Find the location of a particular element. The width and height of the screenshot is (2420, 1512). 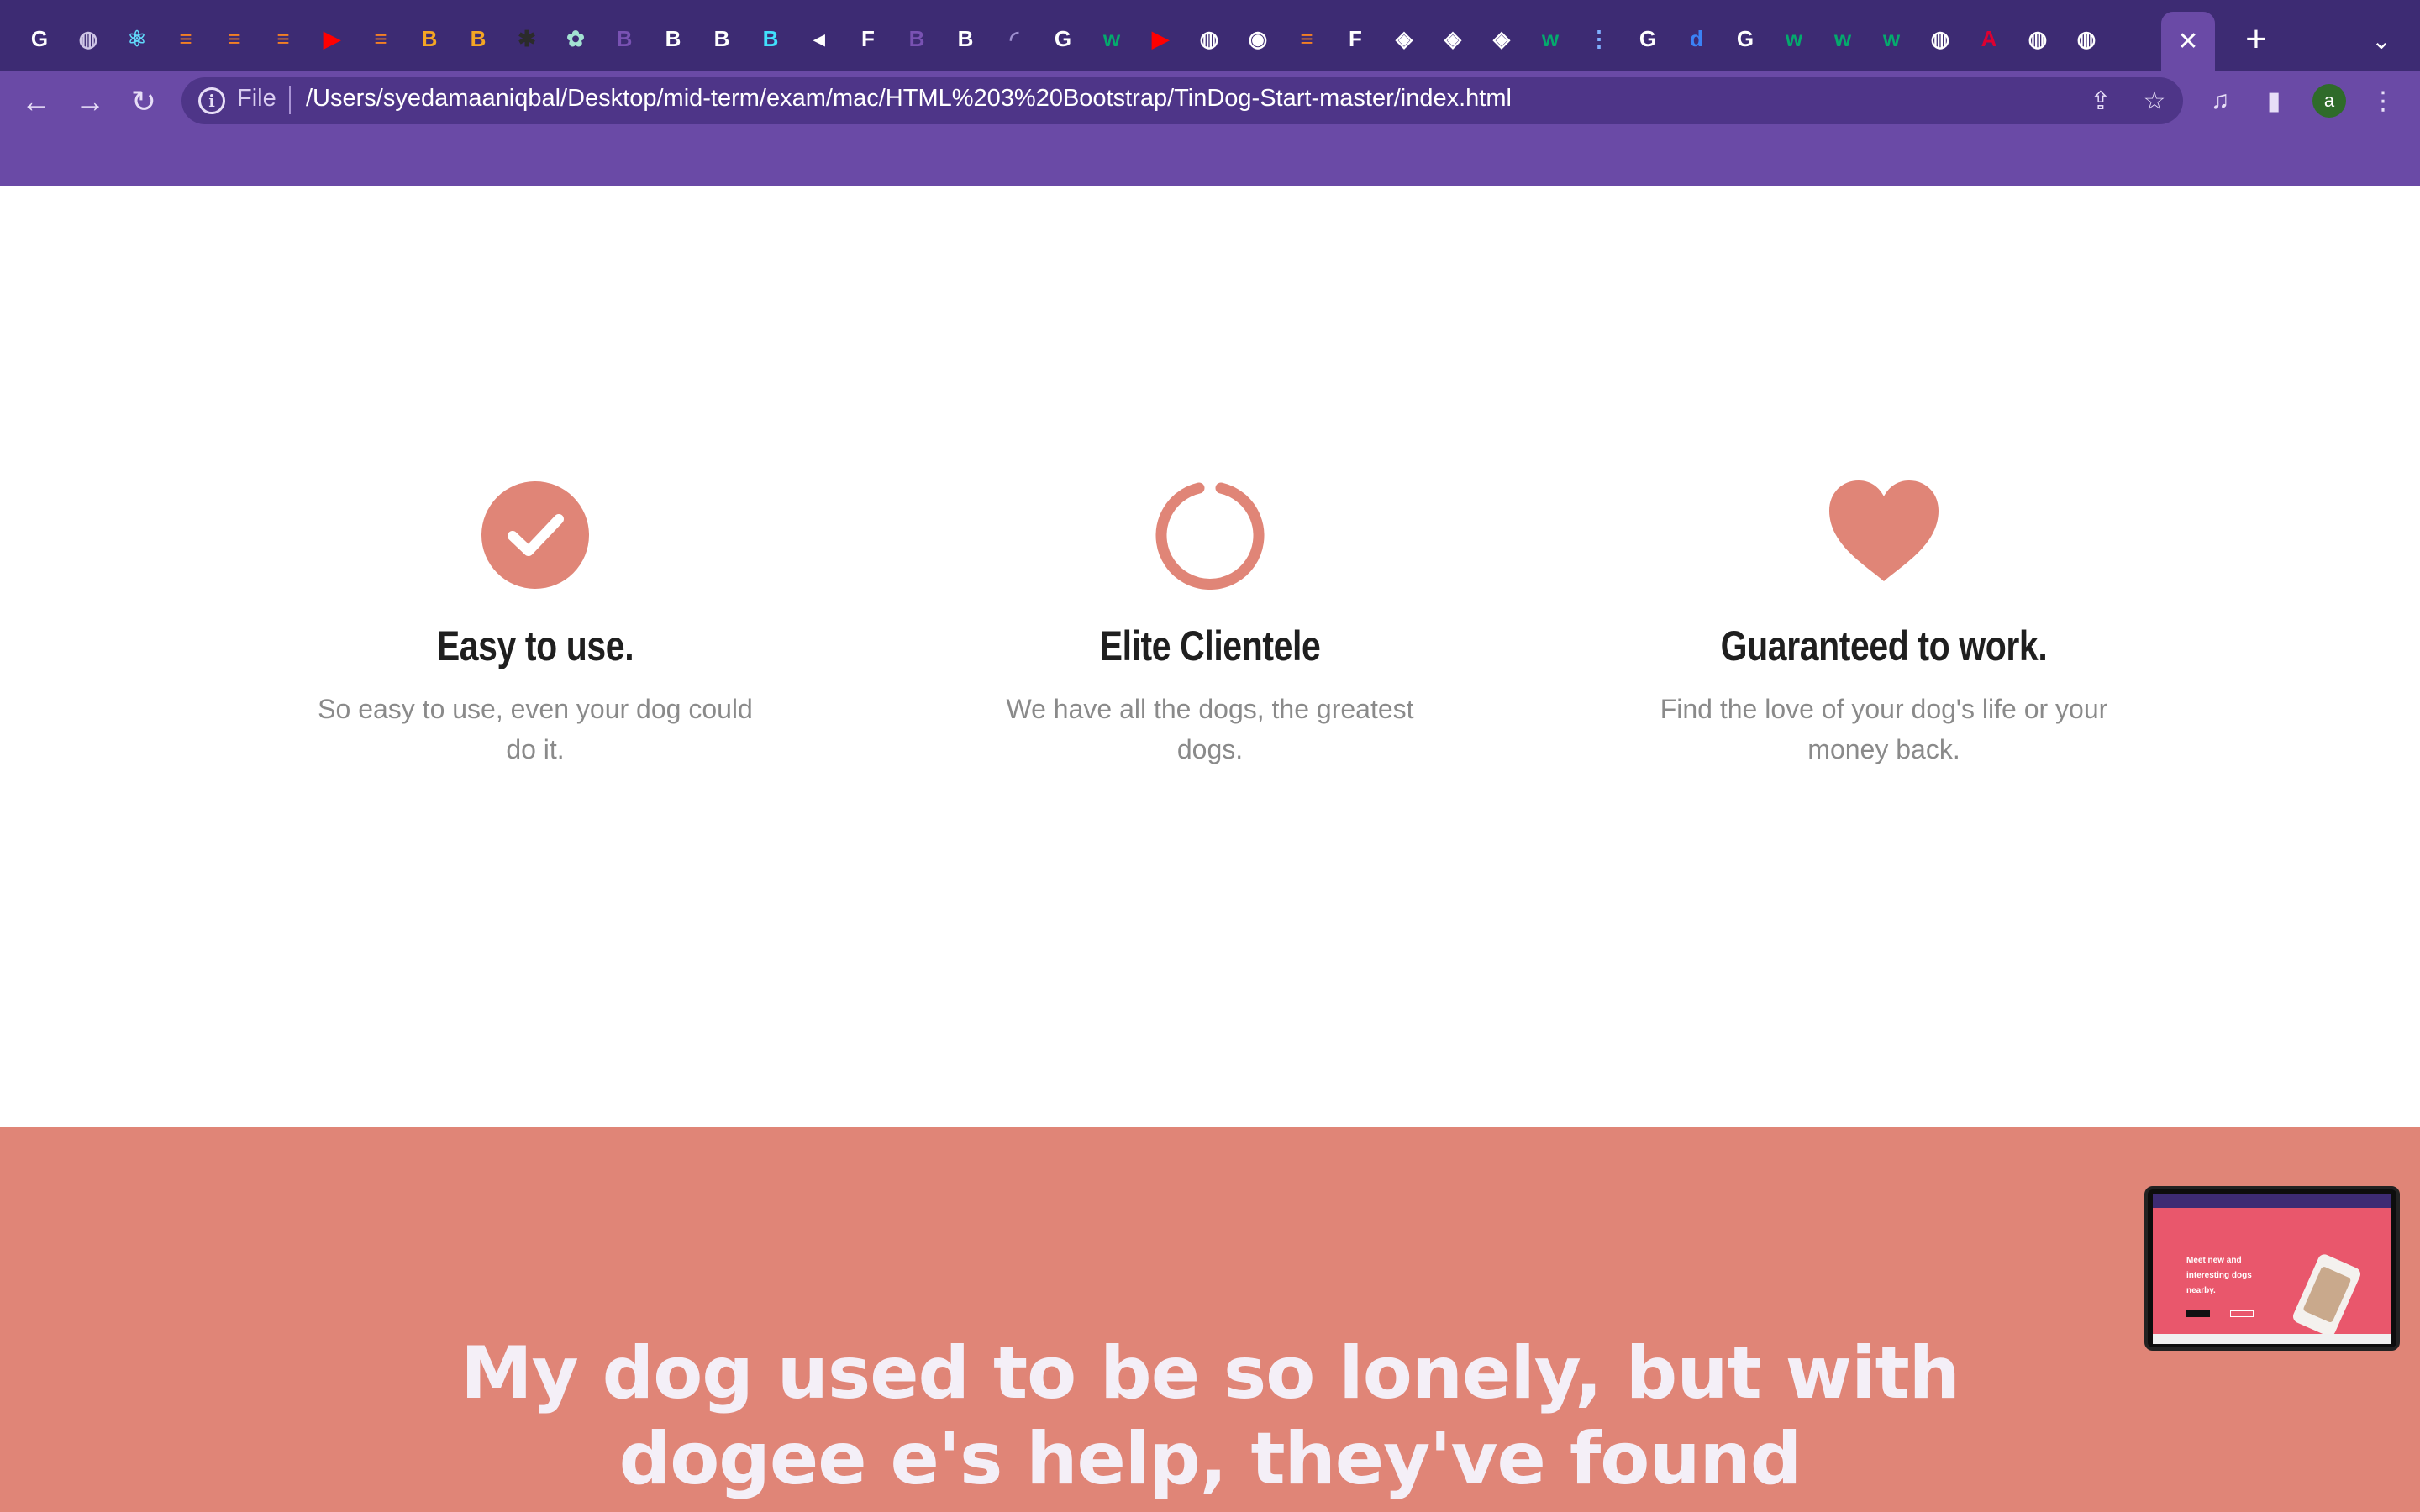

feature-title: Easy to use. is located at coordinates (535, 645).